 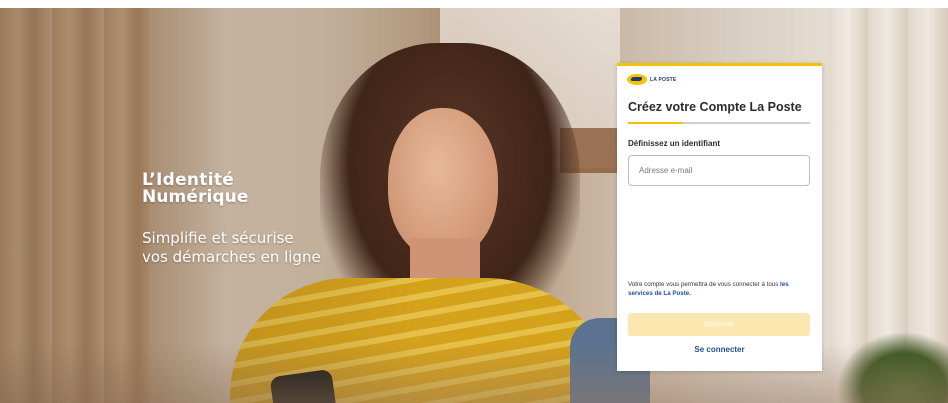 I want to click on progress-fill, so click(x=655, y=123).